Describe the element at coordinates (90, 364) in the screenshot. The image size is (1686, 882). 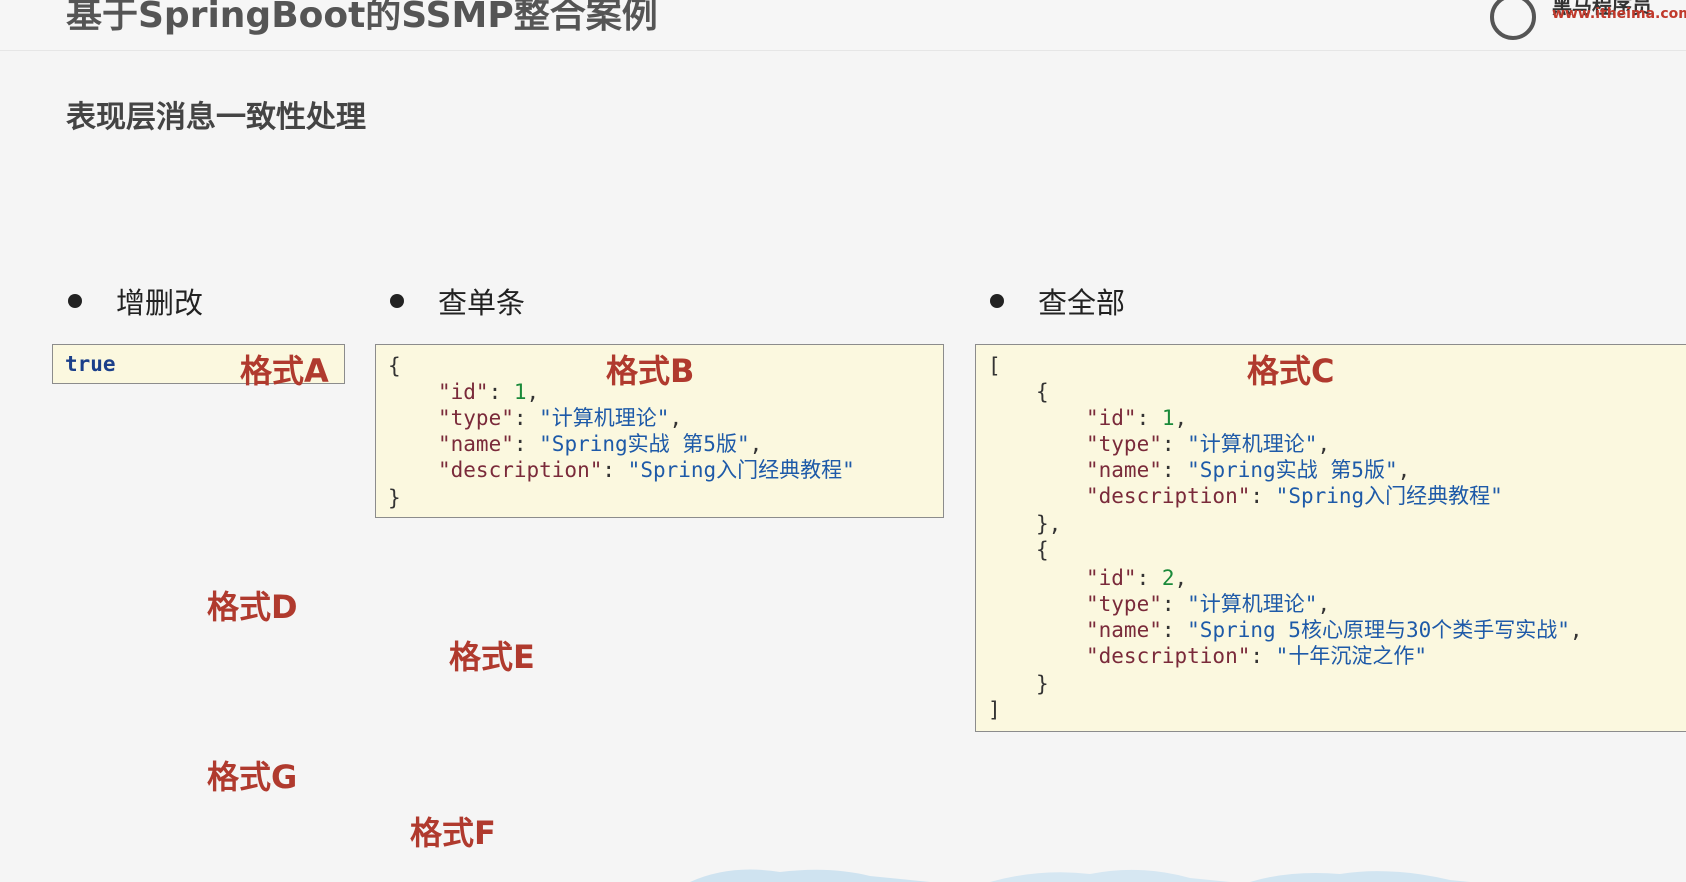
I see `code-true-value: true` at that location.